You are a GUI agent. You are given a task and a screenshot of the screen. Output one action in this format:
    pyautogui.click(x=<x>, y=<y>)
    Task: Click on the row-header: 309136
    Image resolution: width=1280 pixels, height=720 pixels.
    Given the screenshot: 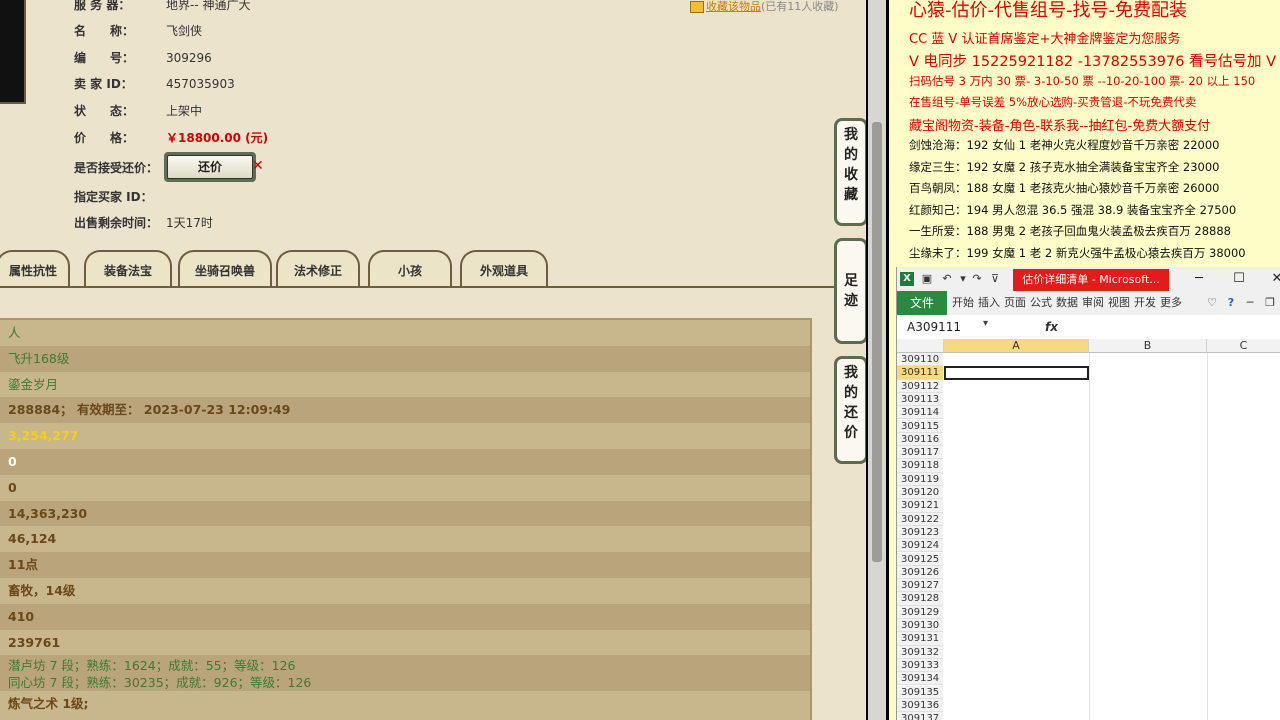 What is the action you would take?
    pyautogui.click(x=920, y=705)
    